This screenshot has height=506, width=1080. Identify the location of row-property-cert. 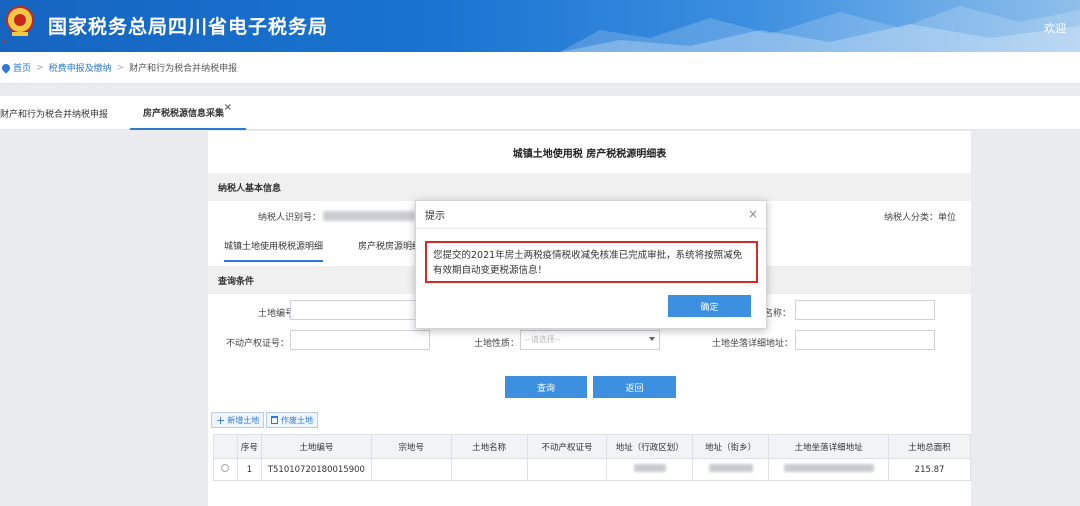
(567, 469).